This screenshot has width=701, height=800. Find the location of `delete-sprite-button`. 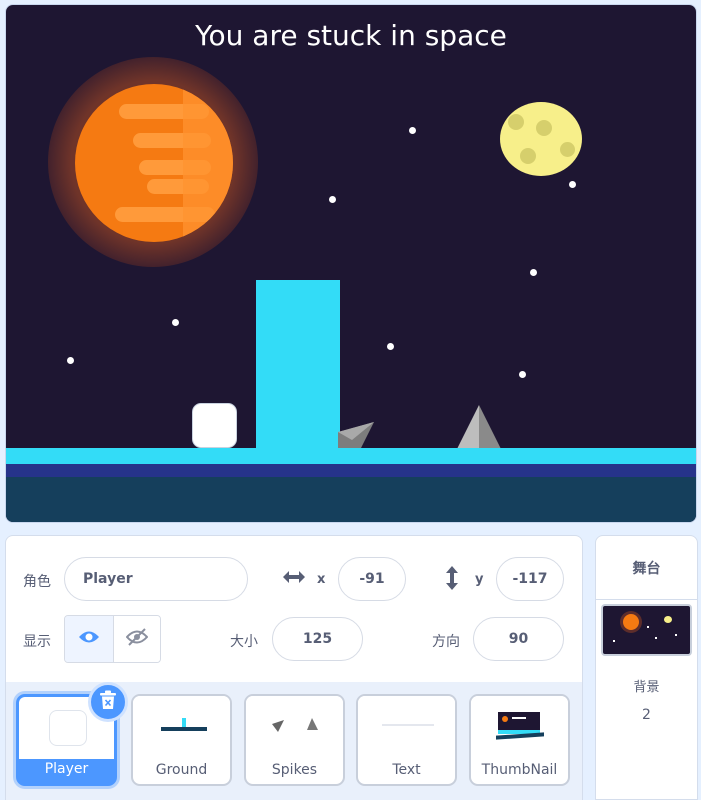

delete-sprite-button is located at coordinates (108, 702).